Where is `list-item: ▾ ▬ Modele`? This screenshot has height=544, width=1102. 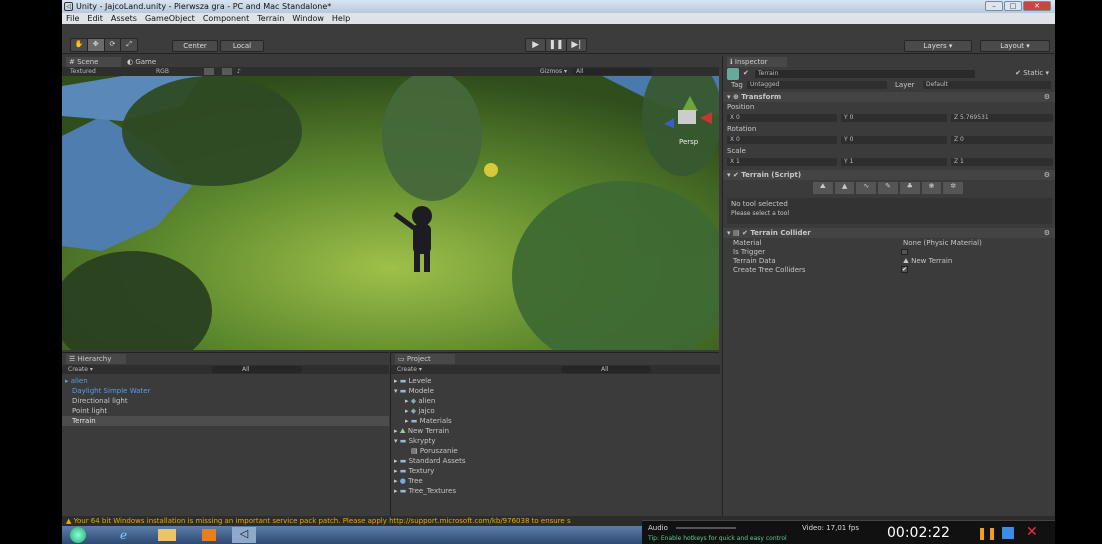 list-item: ▾ ▬ Modele is located at coordinates (555, 391).